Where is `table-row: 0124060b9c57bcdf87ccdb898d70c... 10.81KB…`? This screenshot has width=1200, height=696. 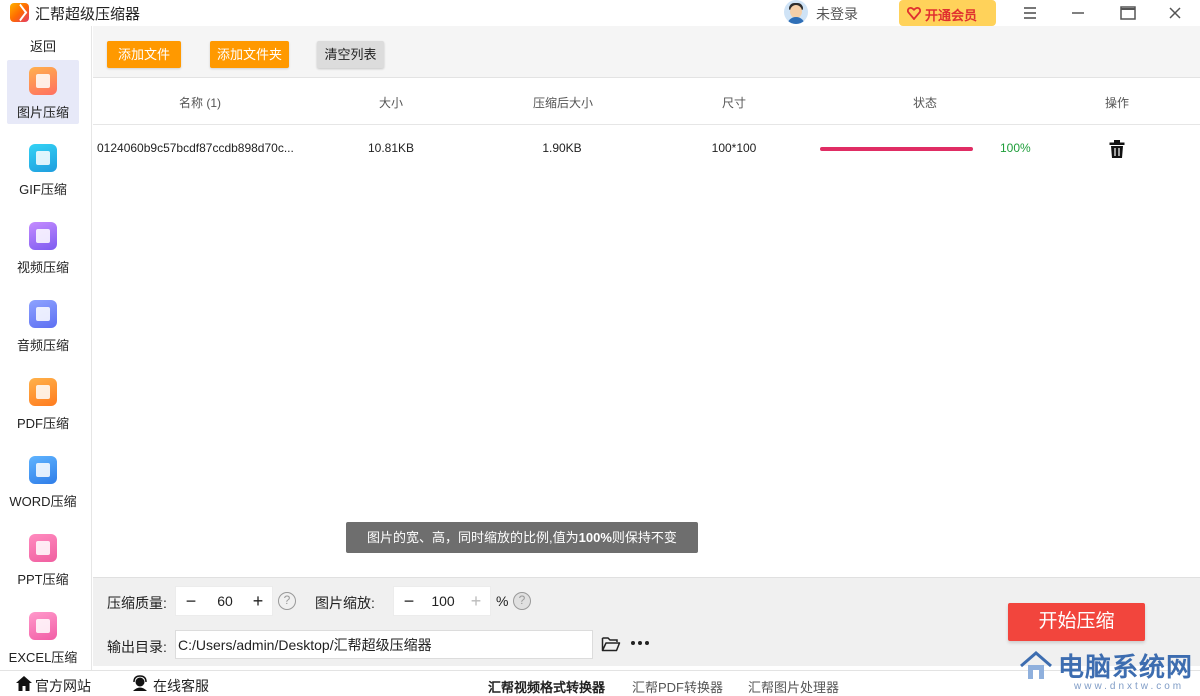 table-row: 0124060b9c57bcdf87ccdb898d70c... 10.81KB… is located at coordinates (646, 149).